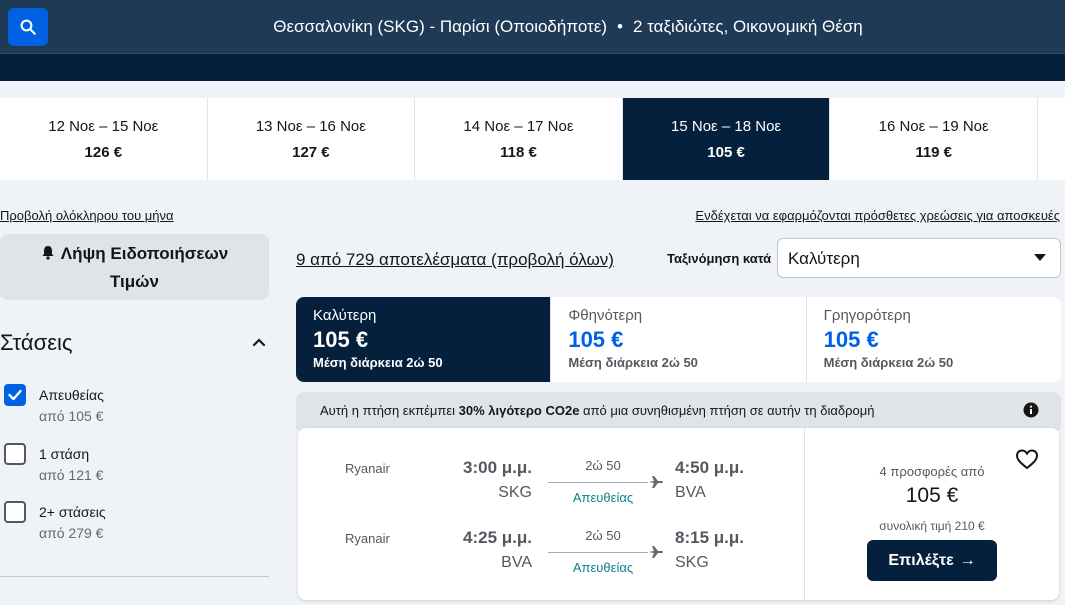  I want to click on chevron-up-icon, so click(259, 343).